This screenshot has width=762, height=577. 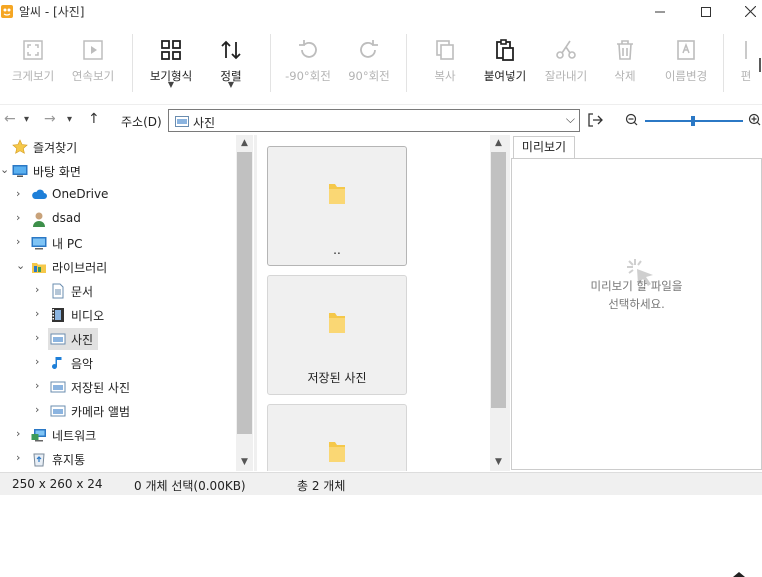 I want to click on sort-button: 정렬 ▼, so click(x=231, y=66).